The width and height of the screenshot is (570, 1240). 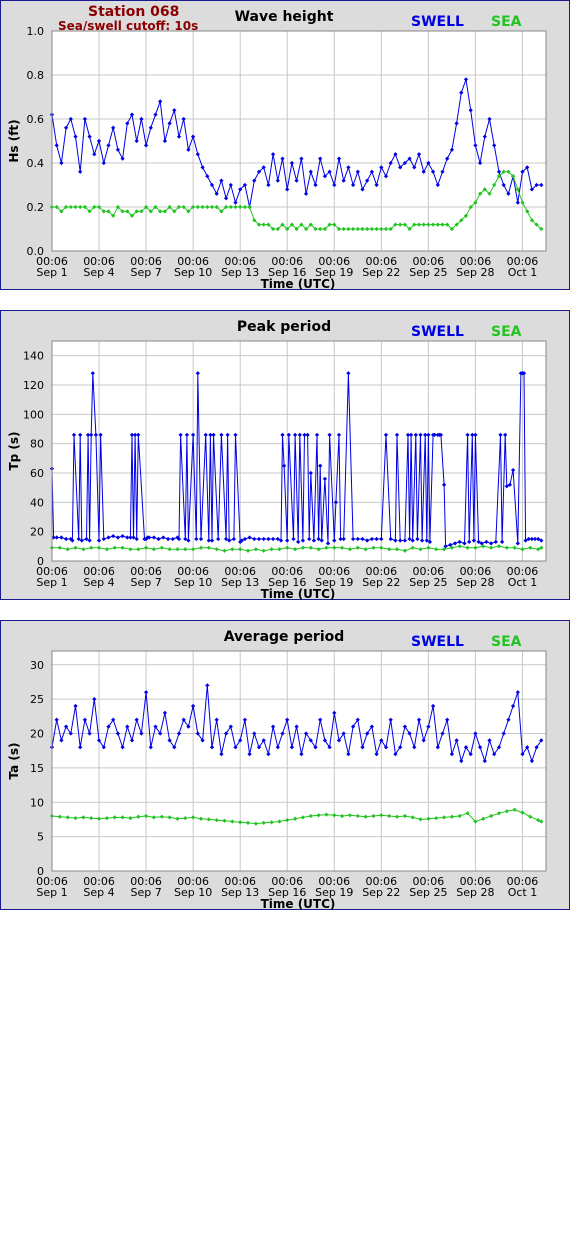 I want to click on y-tick-label: 0.8, so click(x=36, y=75).